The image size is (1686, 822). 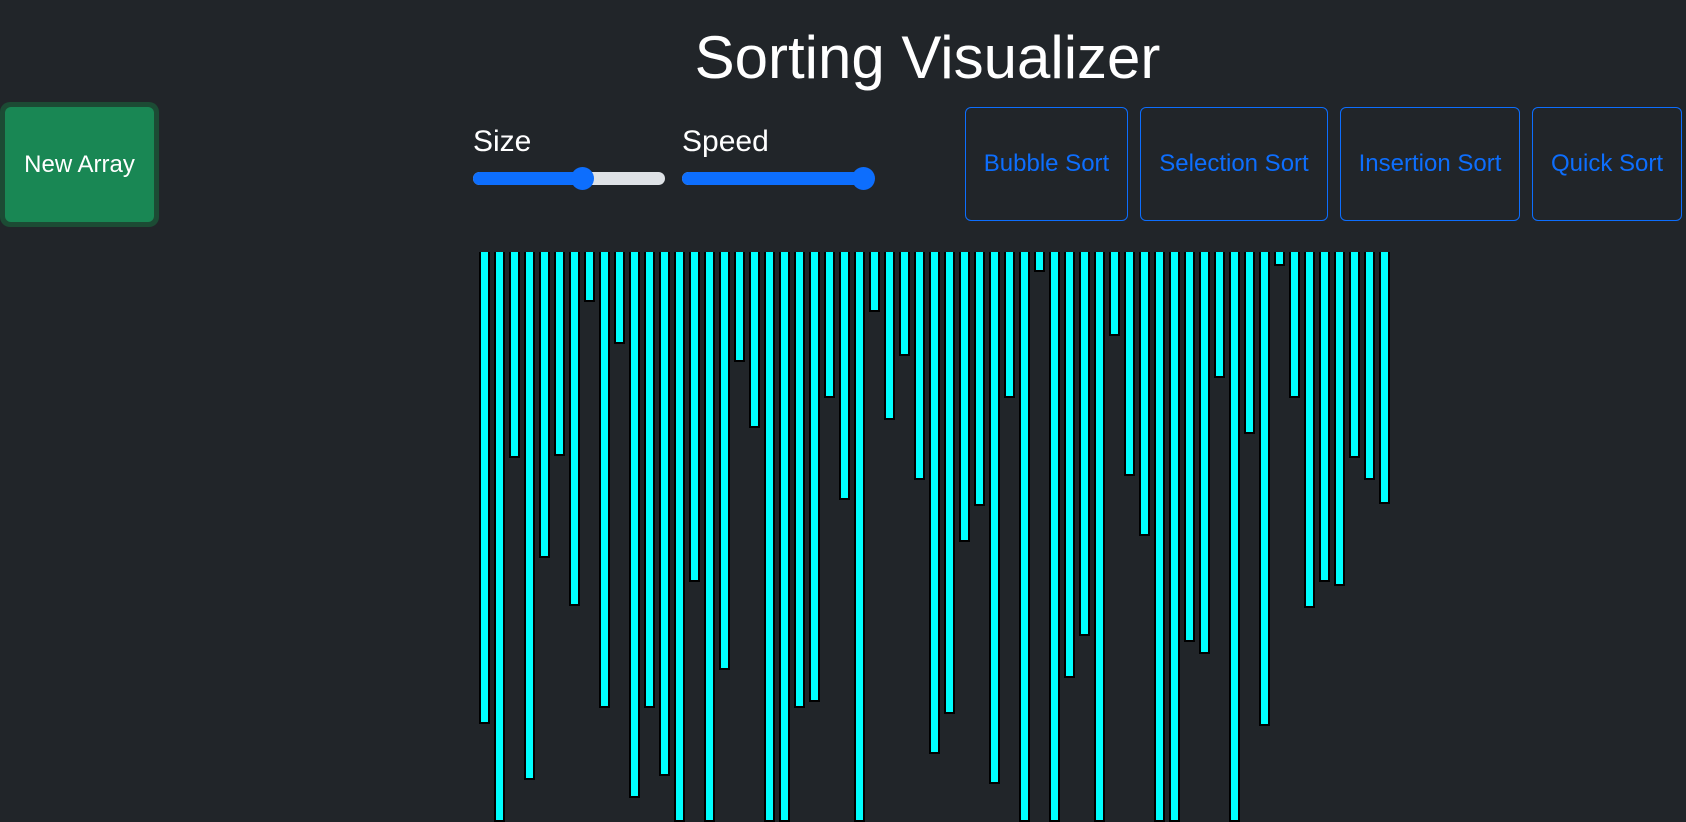 What do you see at coordinates (725, 141) in the screenshot?
I see `speed-label: Speed` at bounding box center [725, 141].